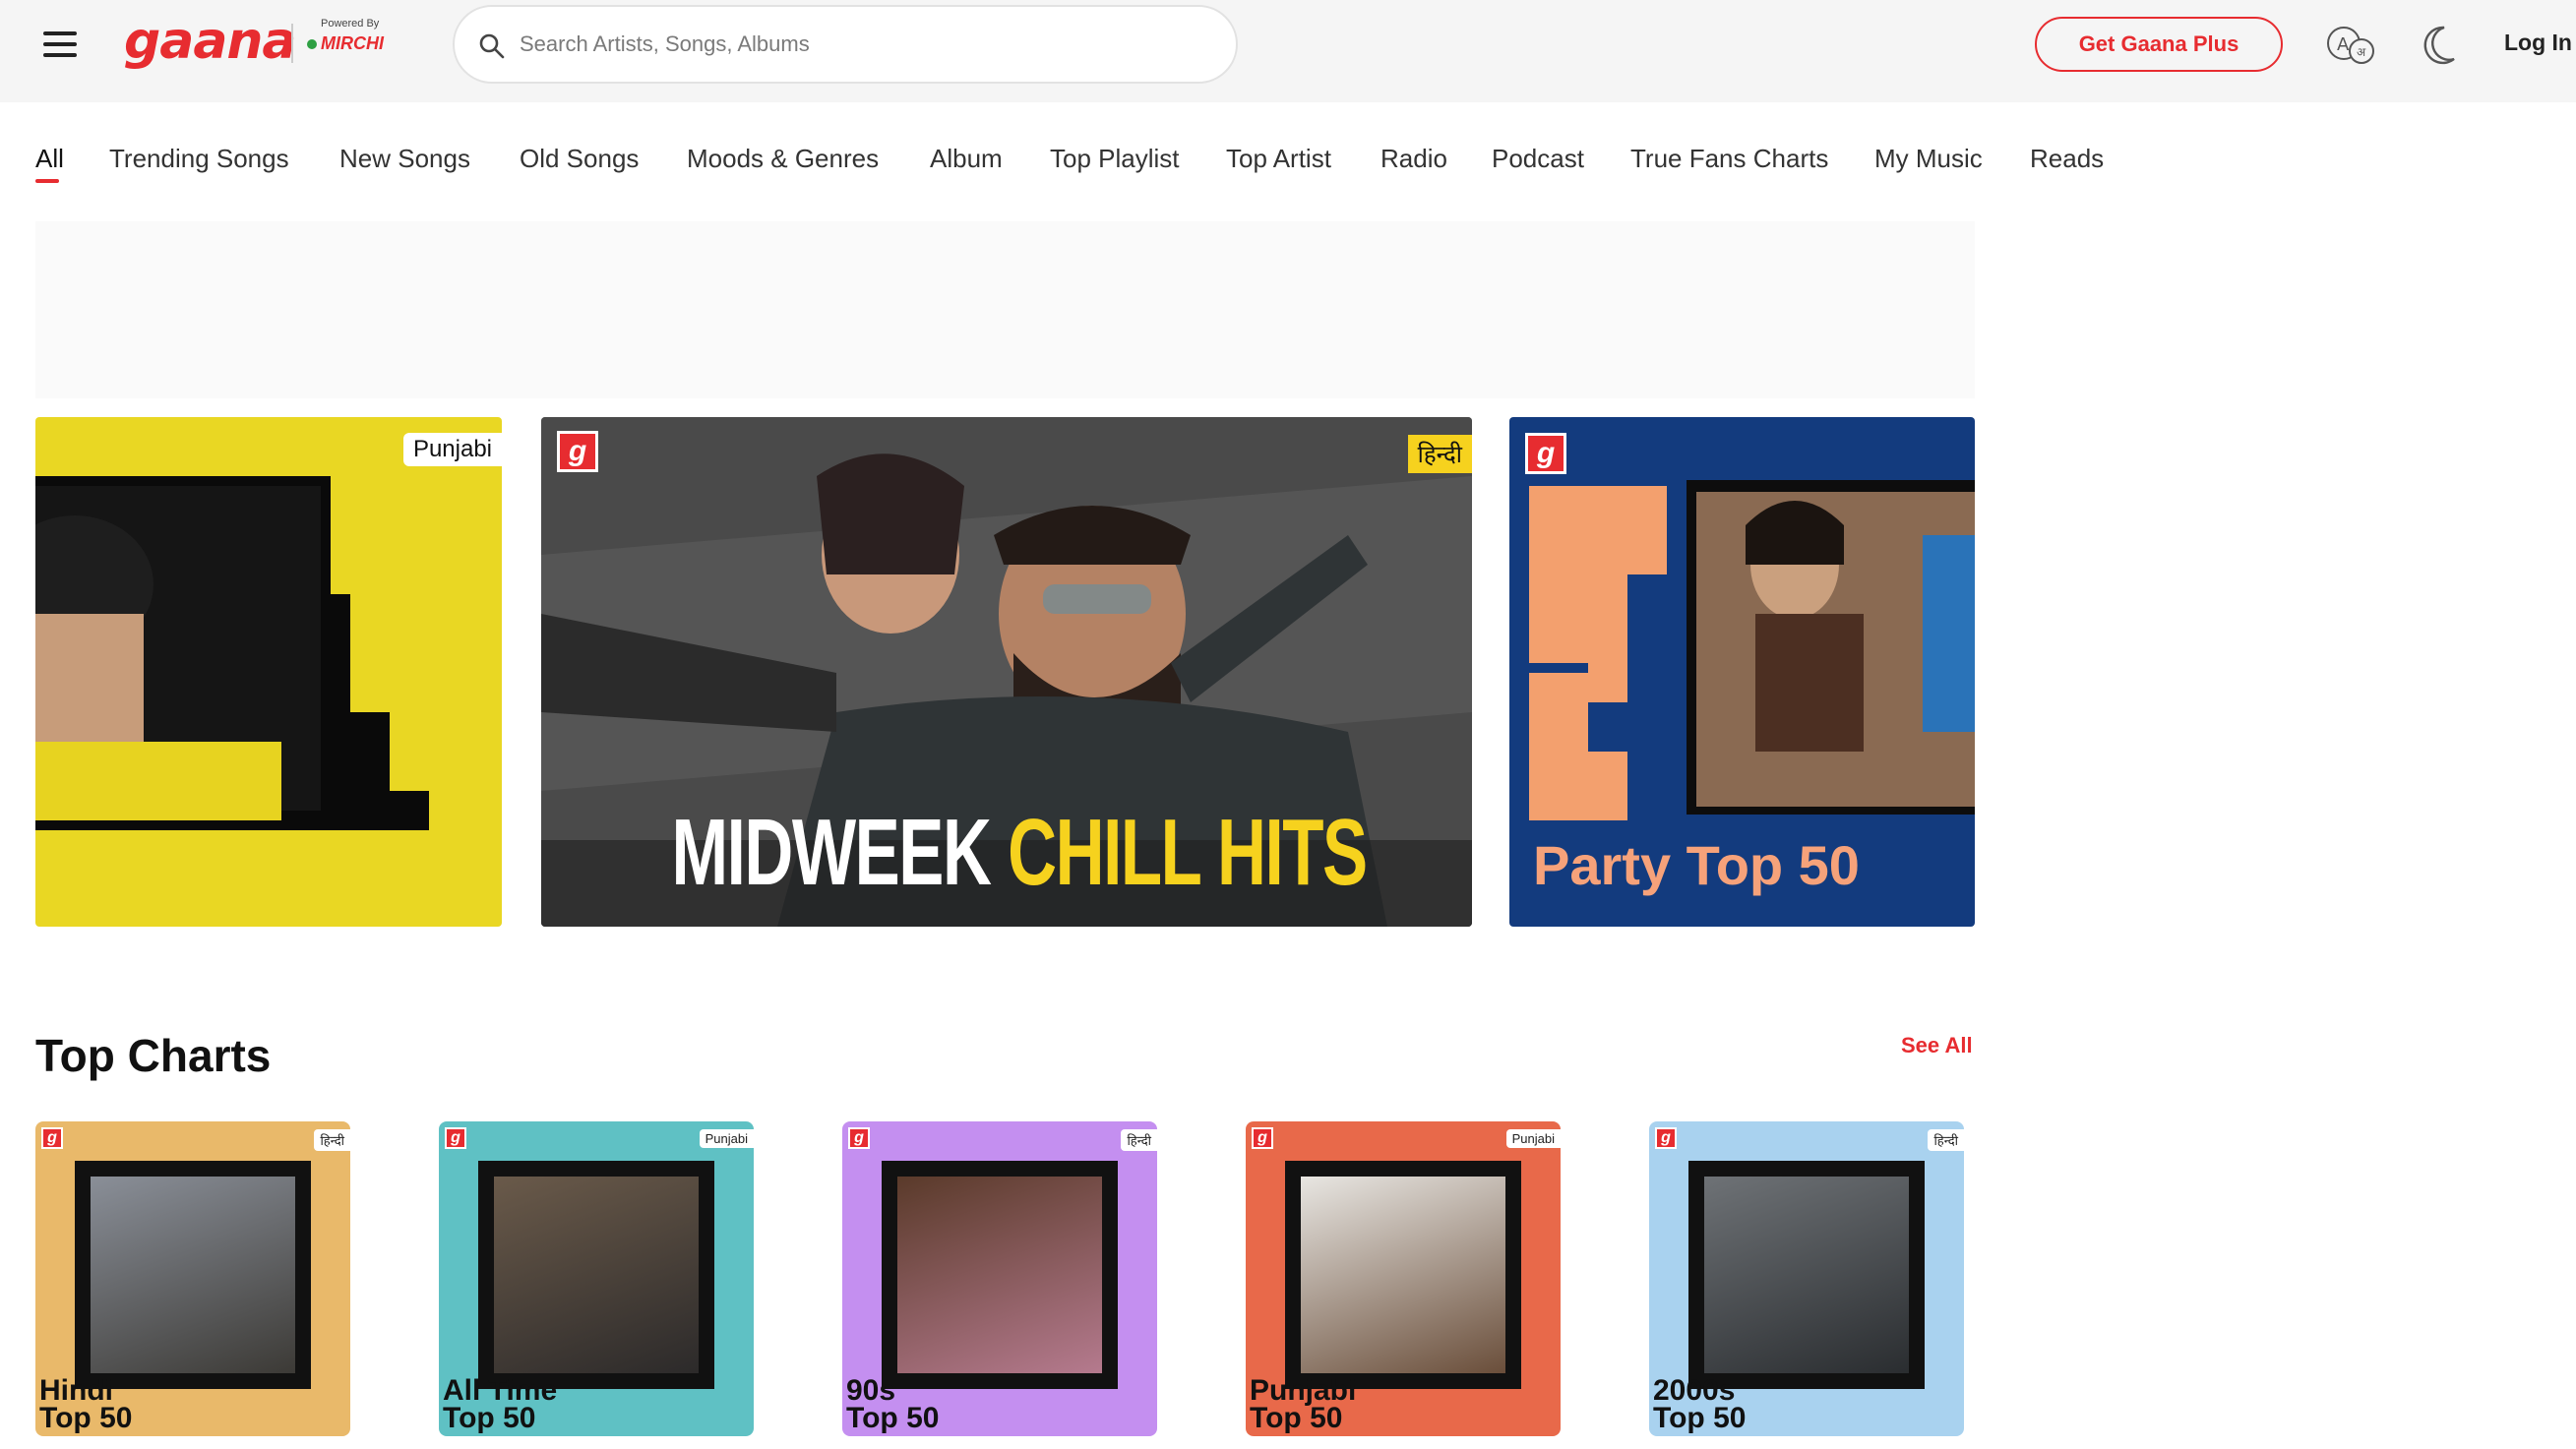  I want to click on get-gaana-plus-button: Get Gaana Plus, so click(2159, 44).